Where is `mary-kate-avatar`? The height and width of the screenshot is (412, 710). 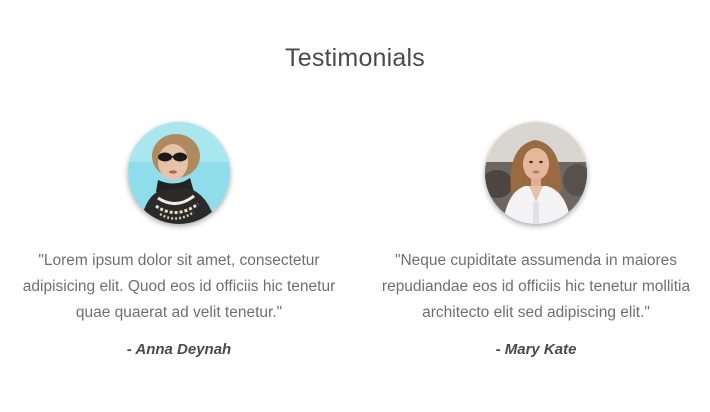 mary-kate-avatar is located at coordinates (536, 173).